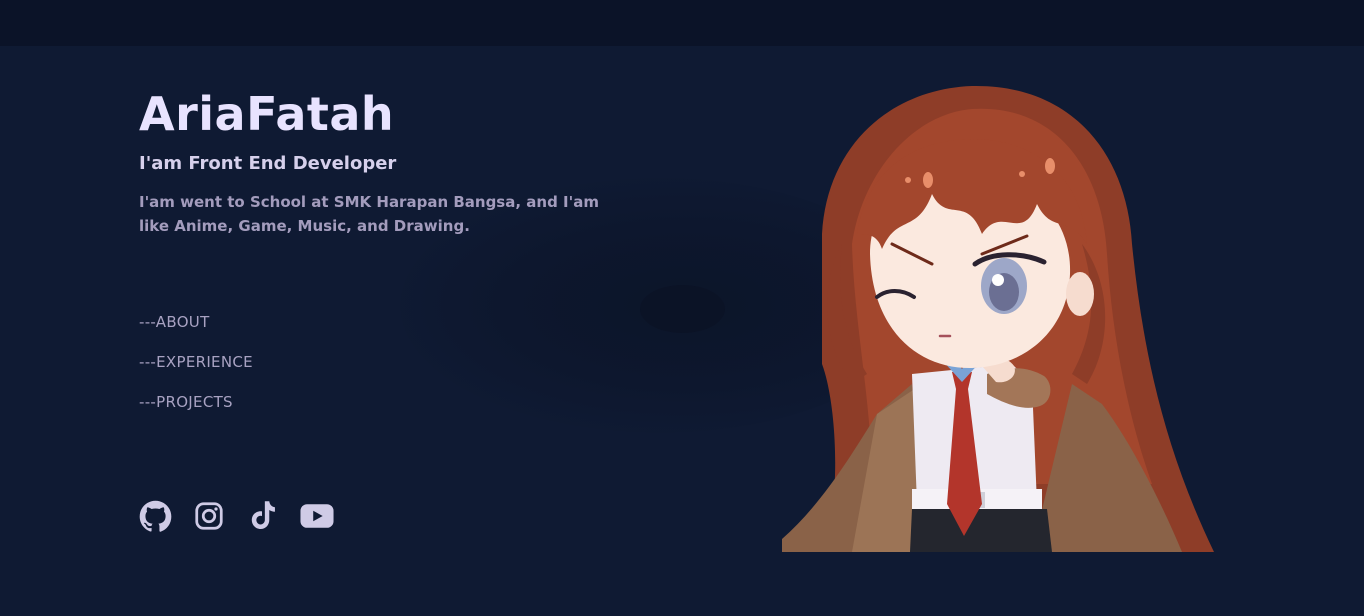  I want to click on instagram-icon, so click(209, 516).